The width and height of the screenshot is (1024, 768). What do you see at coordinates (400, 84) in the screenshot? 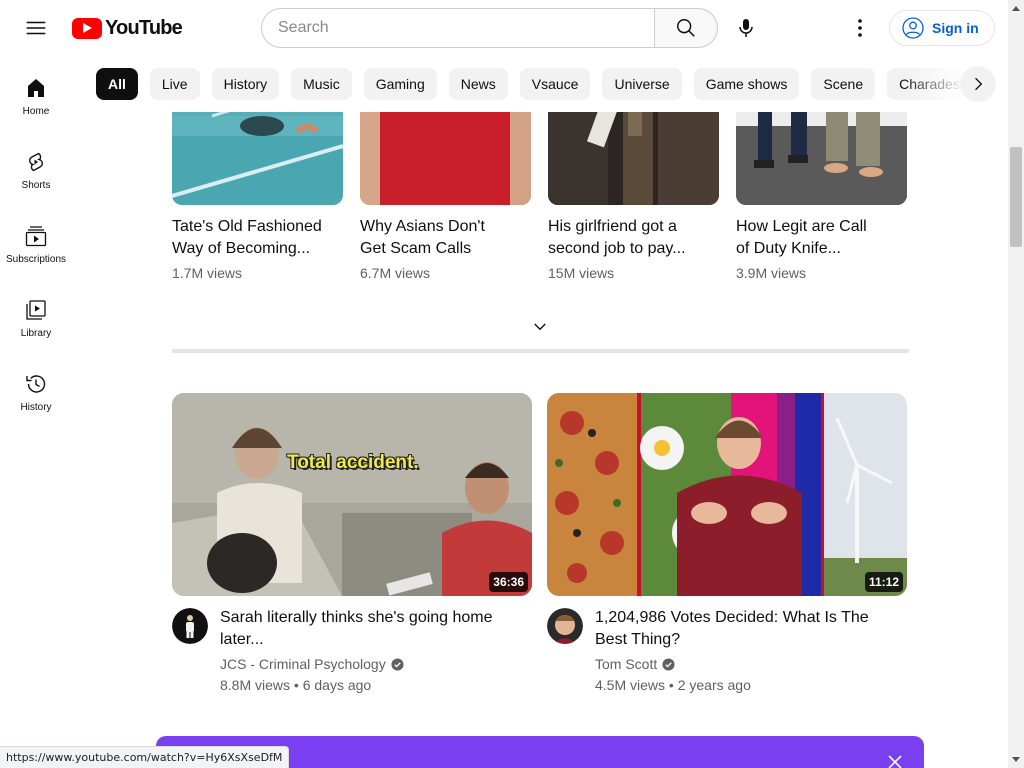
I see `filter-chip: Gaming` at bounding box center [400, 84].